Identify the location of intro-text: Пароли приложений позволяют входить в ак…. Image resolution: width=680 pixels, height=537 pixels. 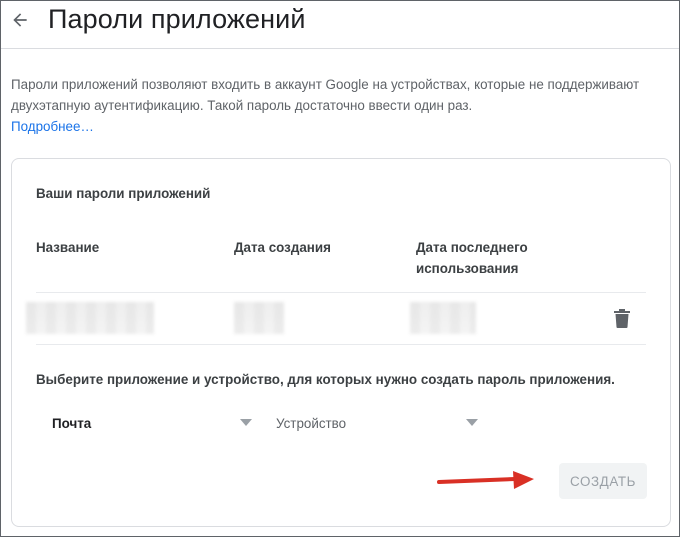
(325, 95).